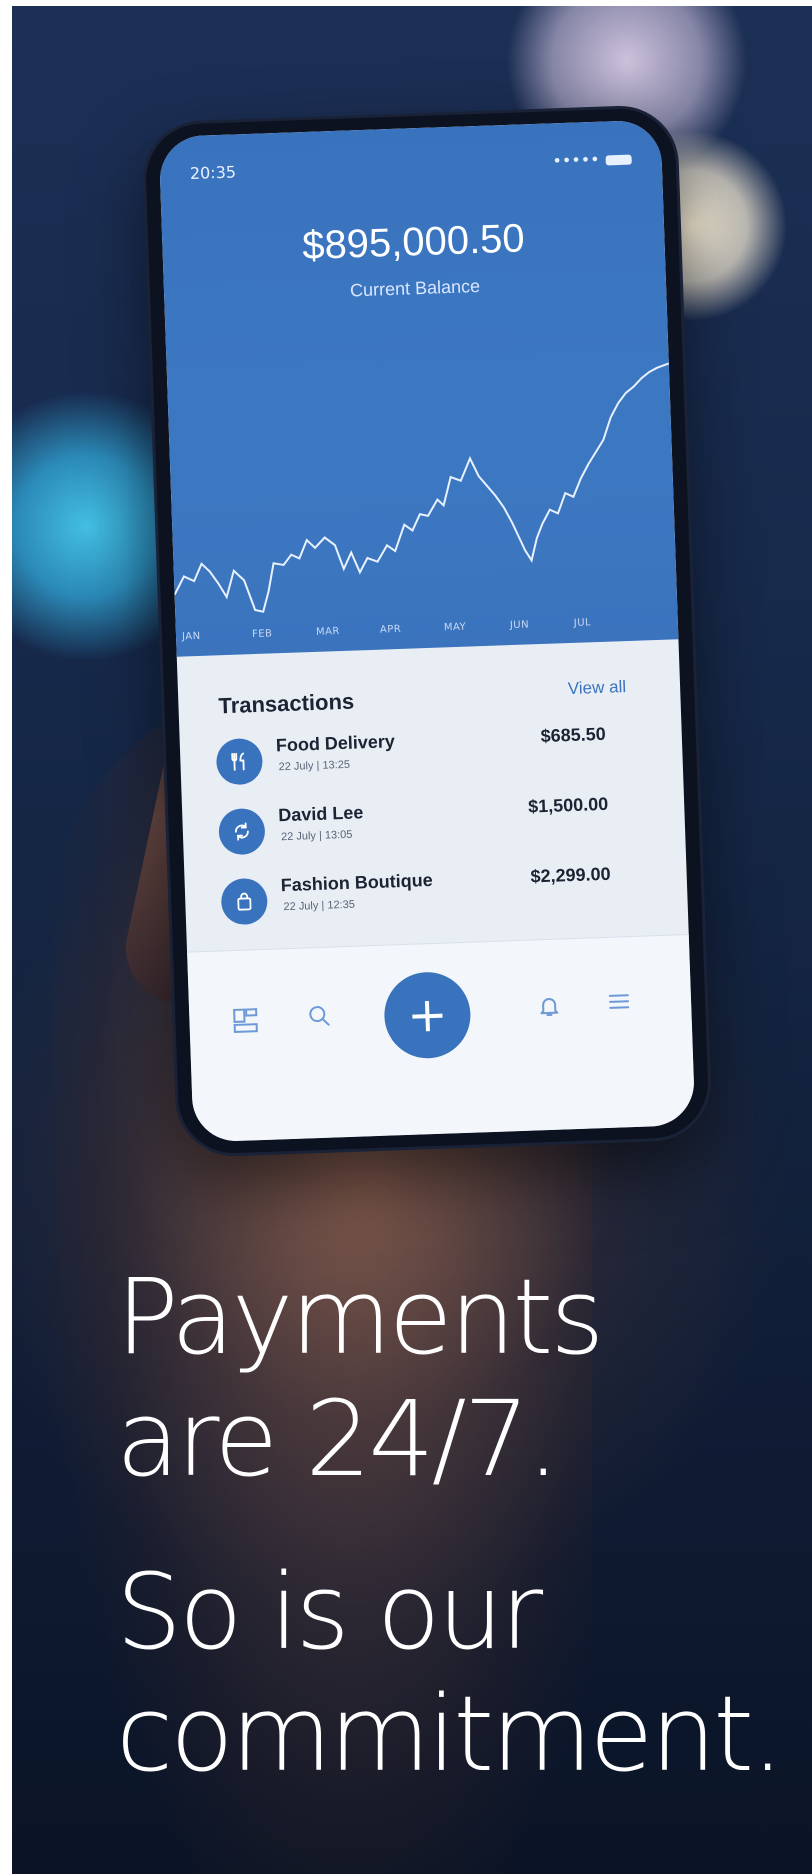 This screenshot has height=1874, width=812. Describe the element at coordinates (450, 1734) in the screenshot. I see `headline-line: commitment.` at that location.